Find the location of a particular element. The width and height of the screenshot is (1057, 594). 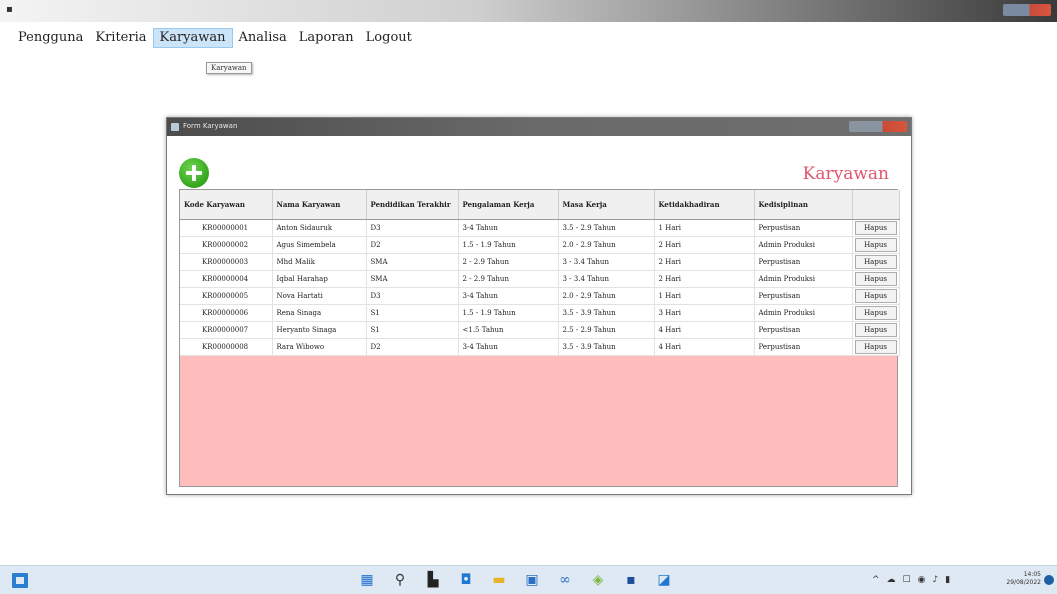

kode-cell: KR00000007 is located at coordinates (226, 330).